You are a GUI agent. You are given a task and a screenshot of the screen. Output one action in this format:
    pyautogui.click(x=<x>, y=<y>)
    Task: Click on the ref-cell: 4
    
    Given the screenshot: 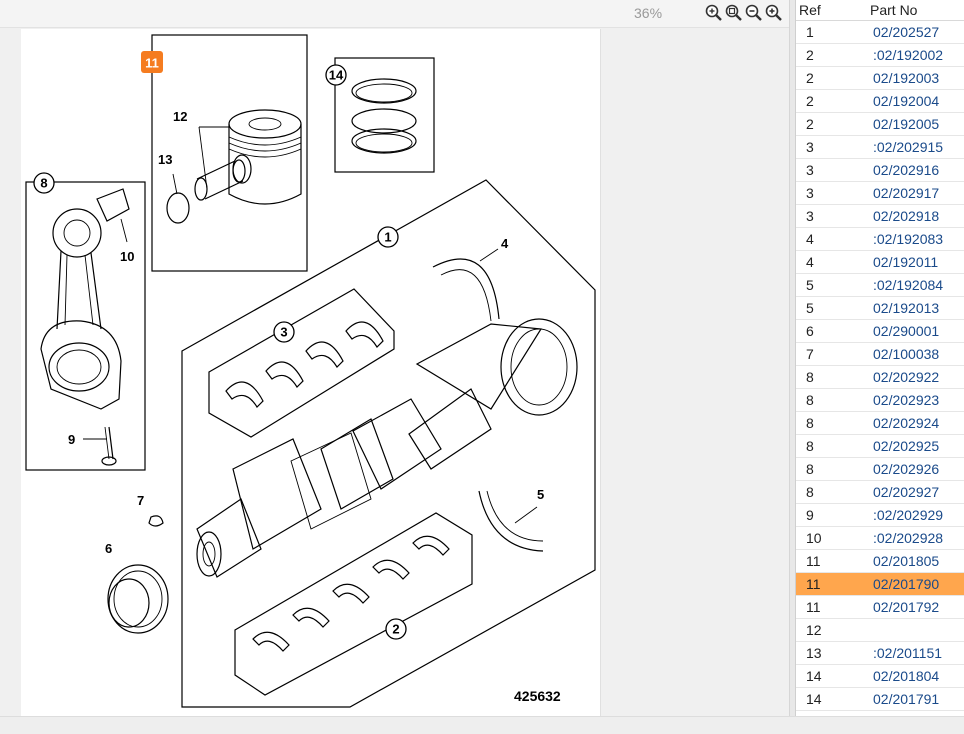 What is the action you would take?
    pyautogui.click(x=810, y=262)
    